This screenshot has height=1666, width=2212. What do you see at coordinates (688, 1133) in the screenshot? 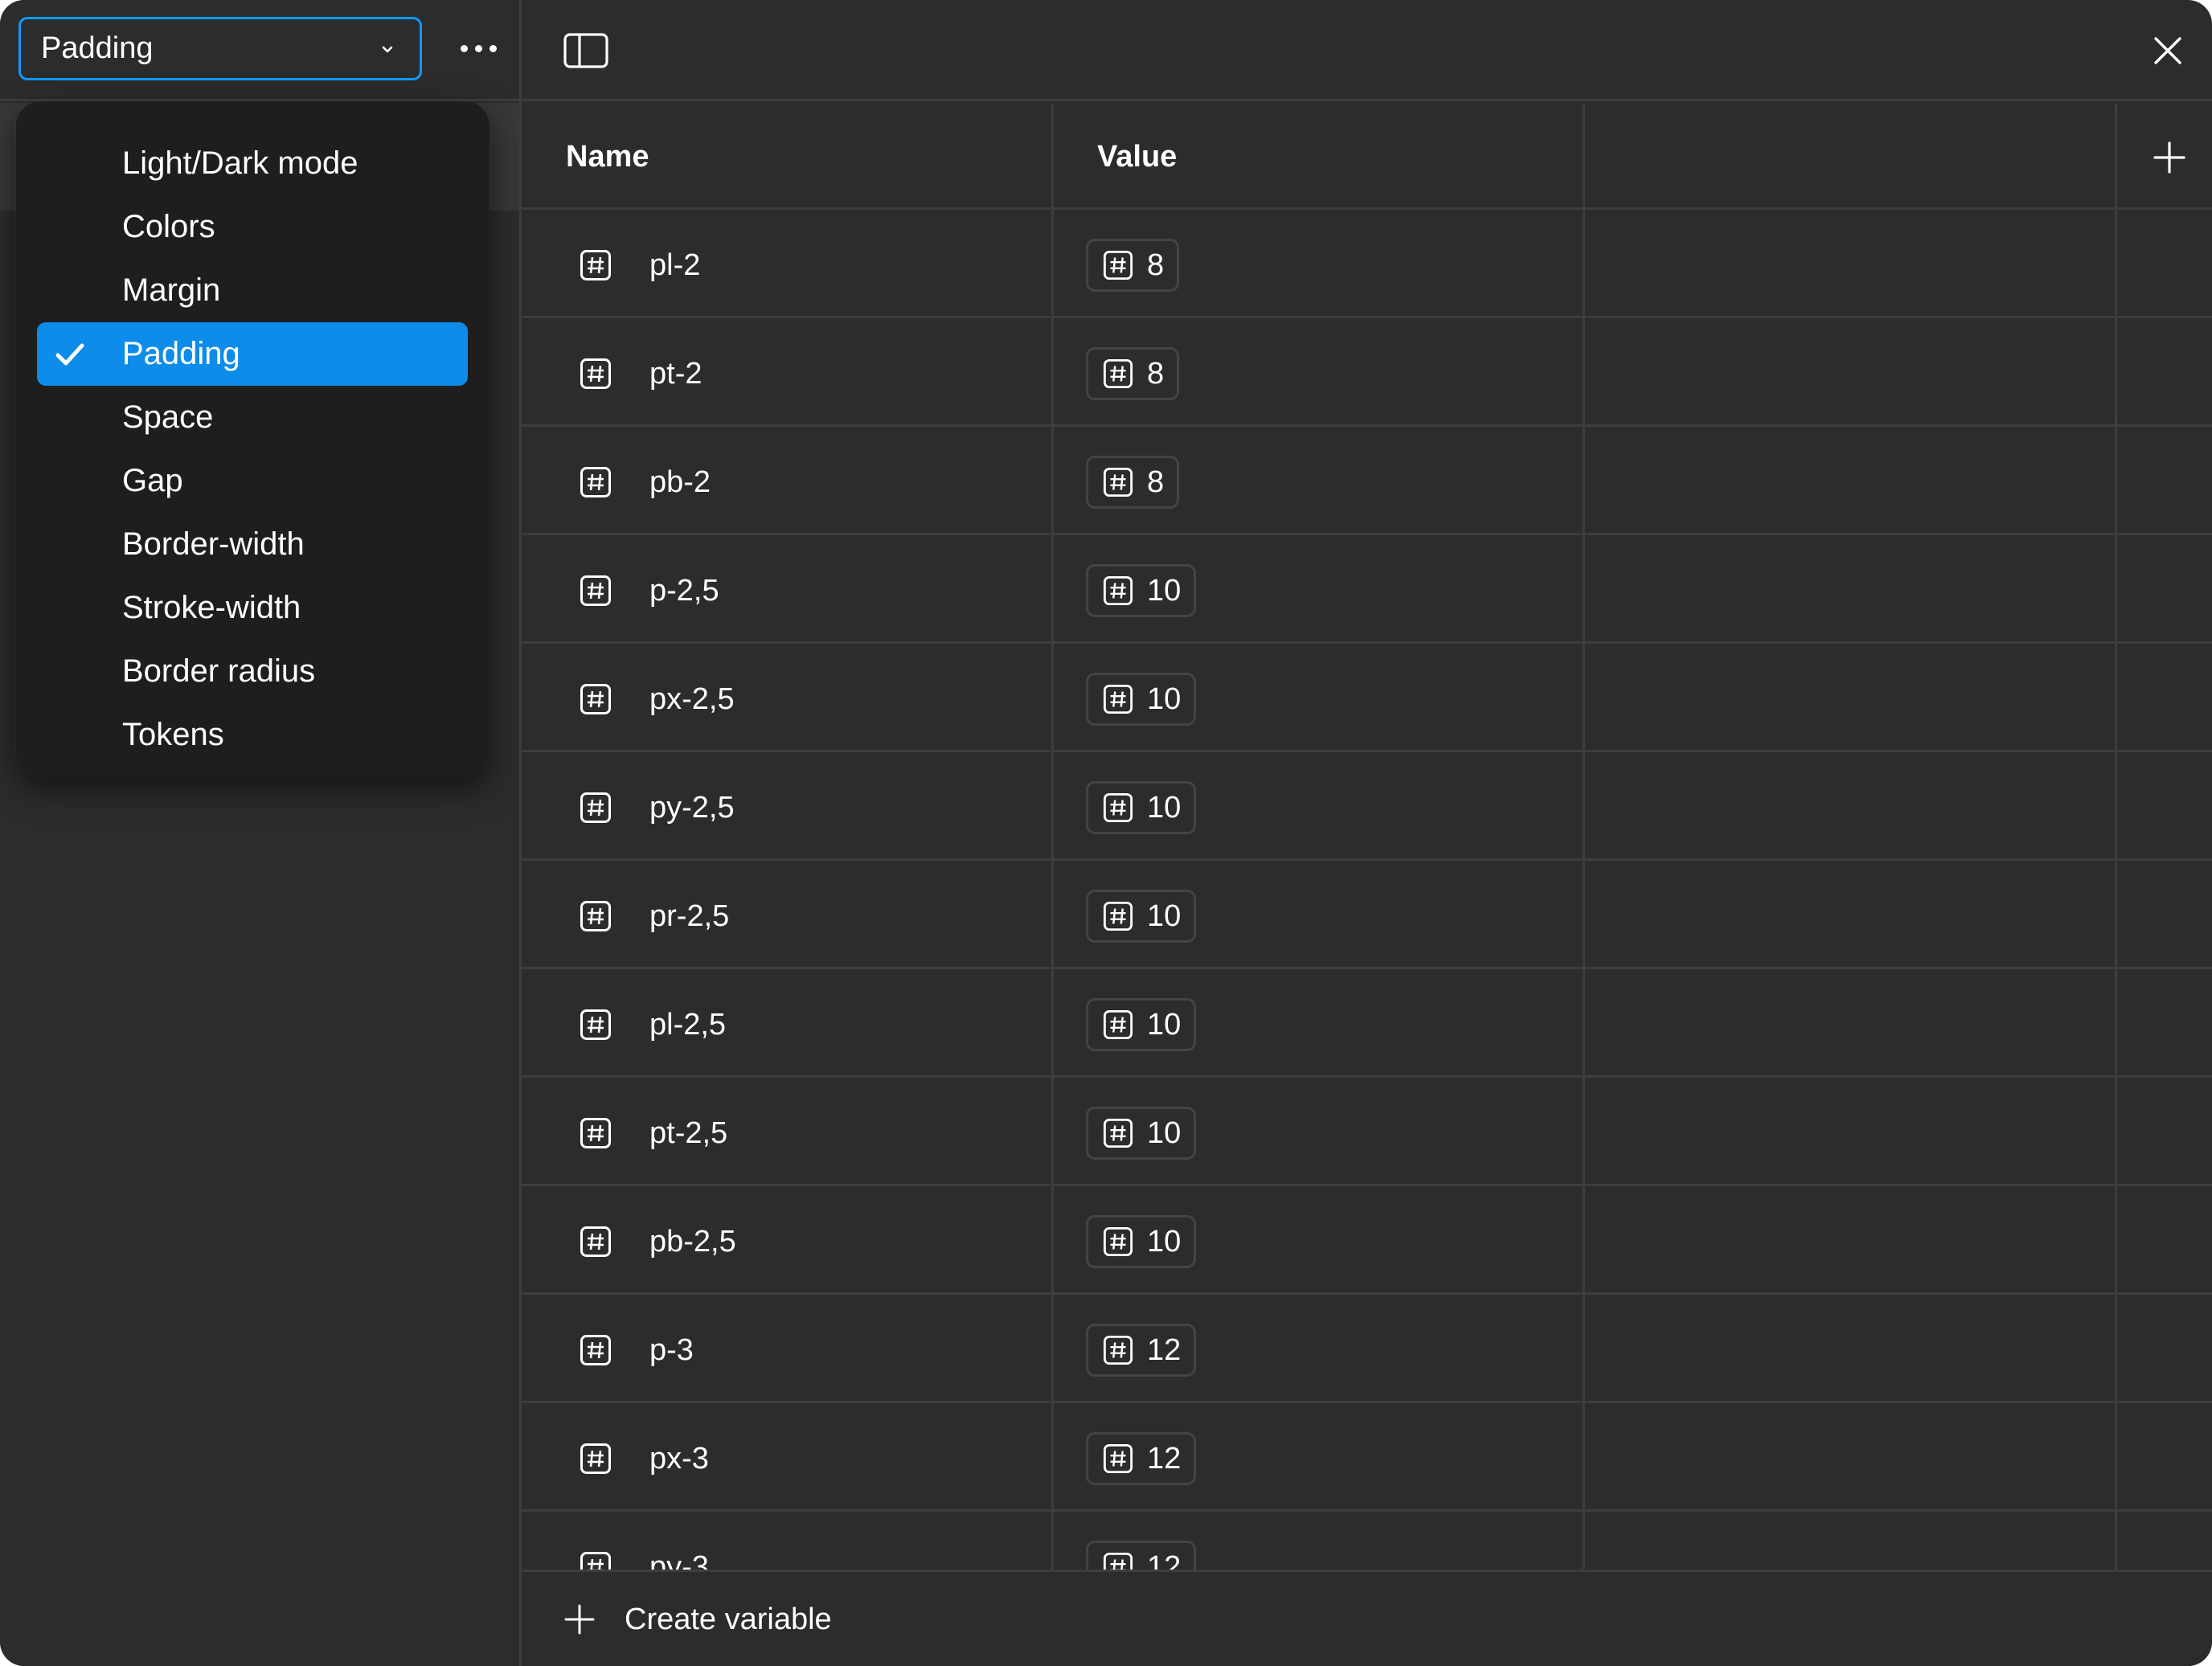
I see `variable-name: pt-2,5` at bounding box center [688, 1133].